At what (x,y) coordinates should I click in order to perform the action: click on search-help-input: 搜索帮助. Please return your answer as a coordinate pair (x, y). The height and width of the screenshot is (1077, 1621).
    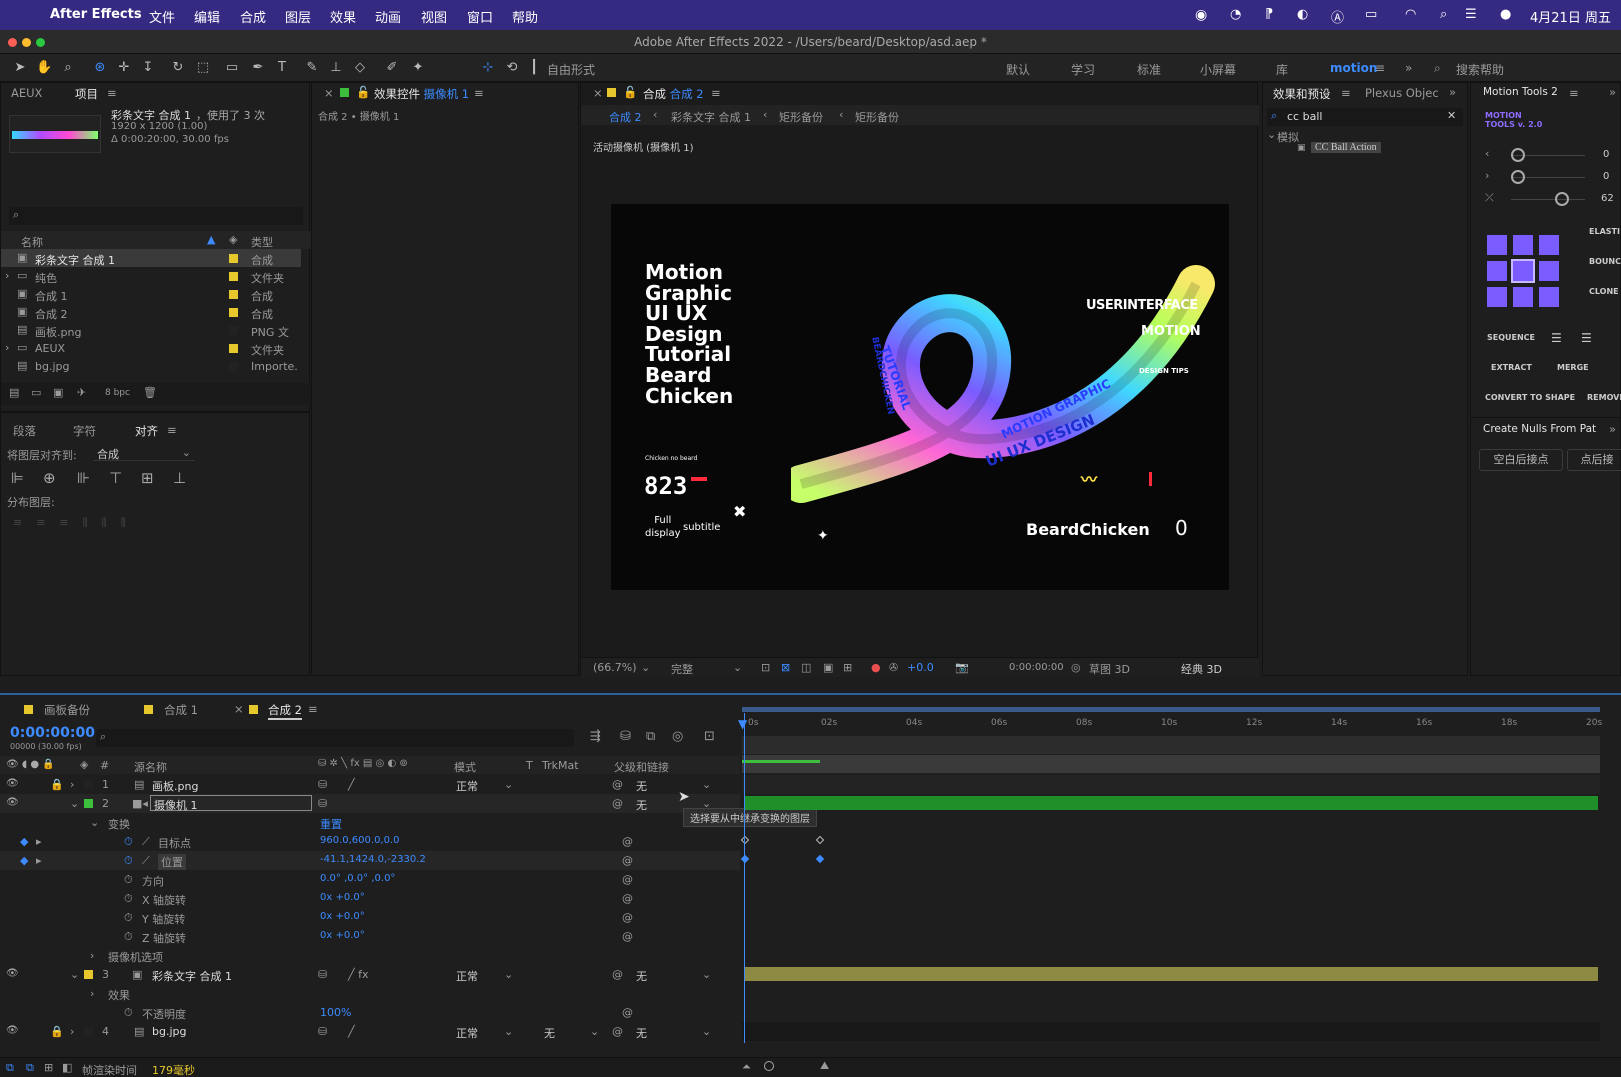
    Looking at the image, I should click on (1480, 69).